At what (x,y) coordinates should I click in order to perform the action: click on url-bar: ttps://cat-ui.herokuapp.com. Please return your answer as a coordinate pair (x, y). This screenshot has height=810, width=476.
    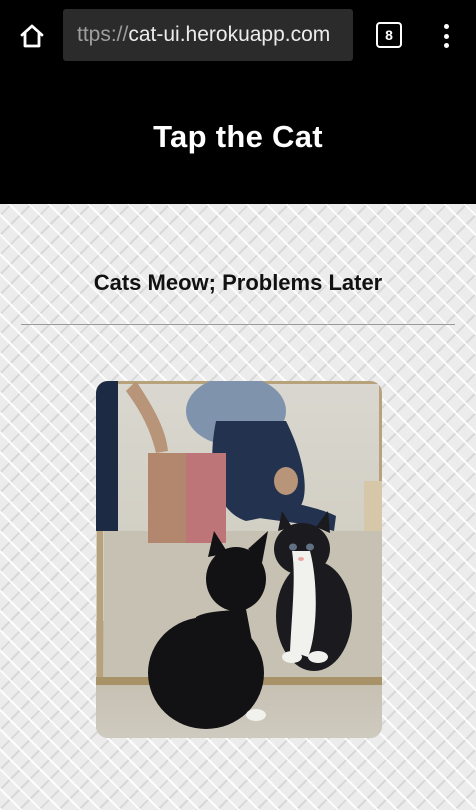
    Looking at the image, I should click on (208, 35).